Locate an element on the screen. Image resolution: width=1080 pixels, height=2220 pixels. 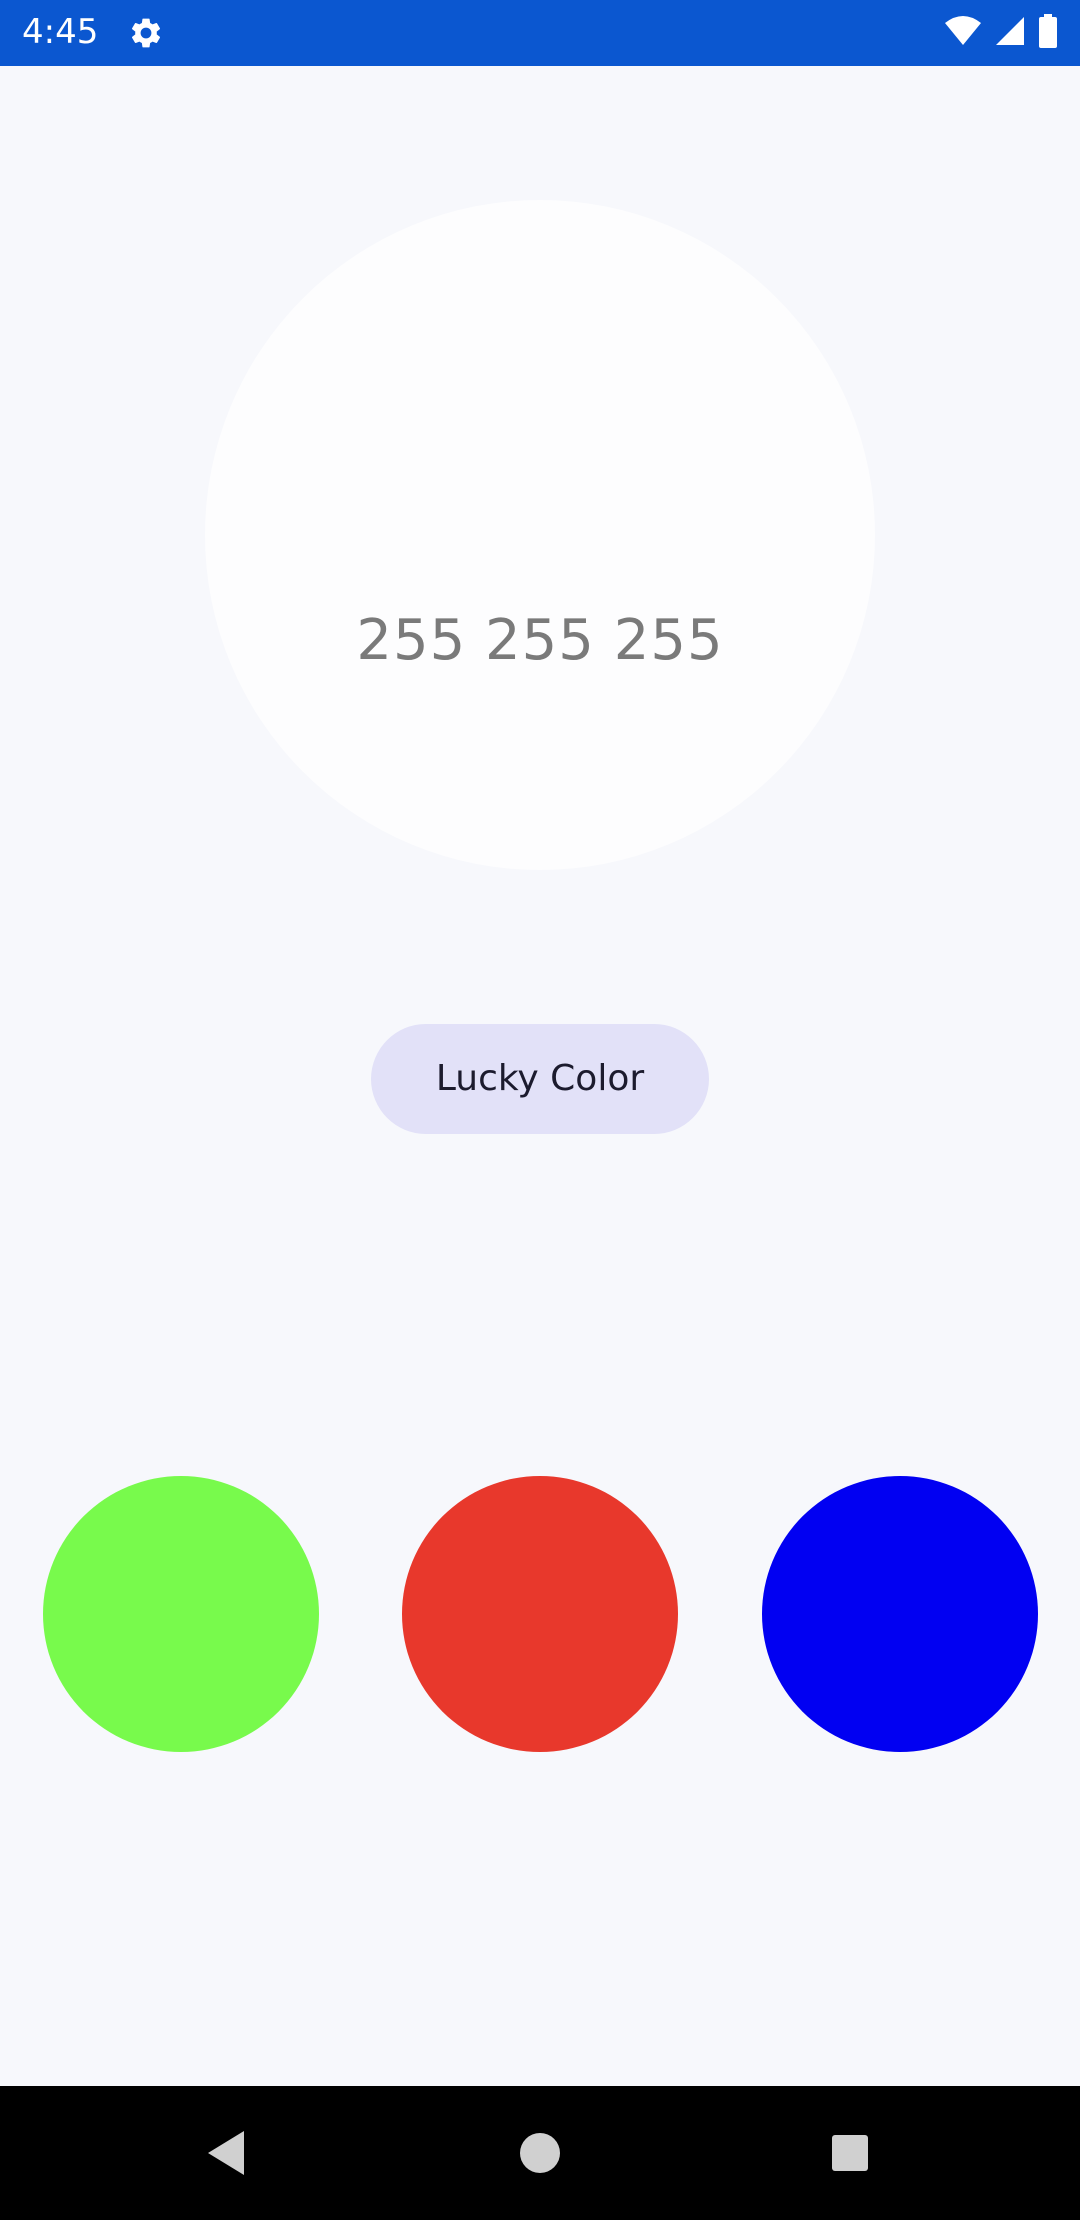
rgb-value-text: 255 255 255 is located at coordinates (540, 640).